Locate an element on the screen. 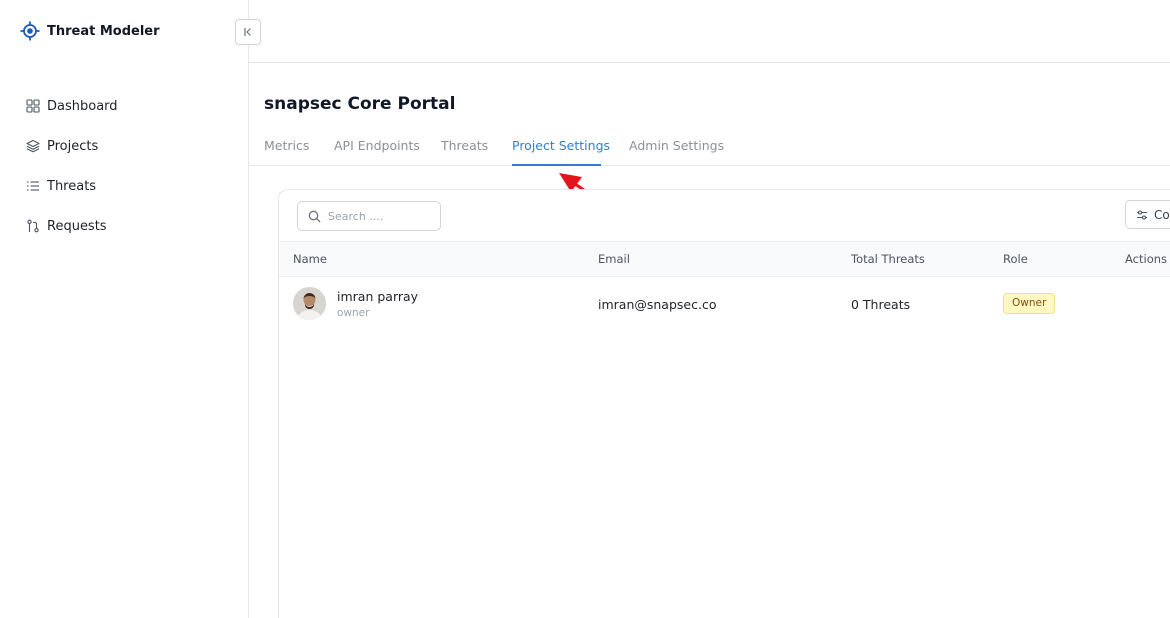 This screenshot has height=618, width=1170. column-header-role: Role is located at coordinates (1015, 259).